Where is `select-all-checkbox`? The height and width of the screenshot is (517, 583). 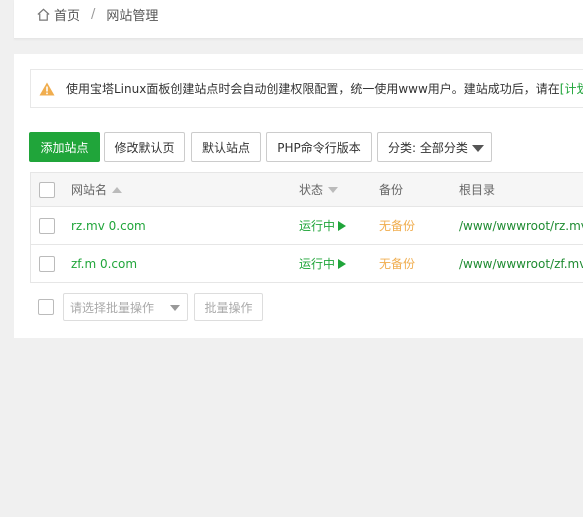
select-all-checkbox is located at coordinates (47, 189).